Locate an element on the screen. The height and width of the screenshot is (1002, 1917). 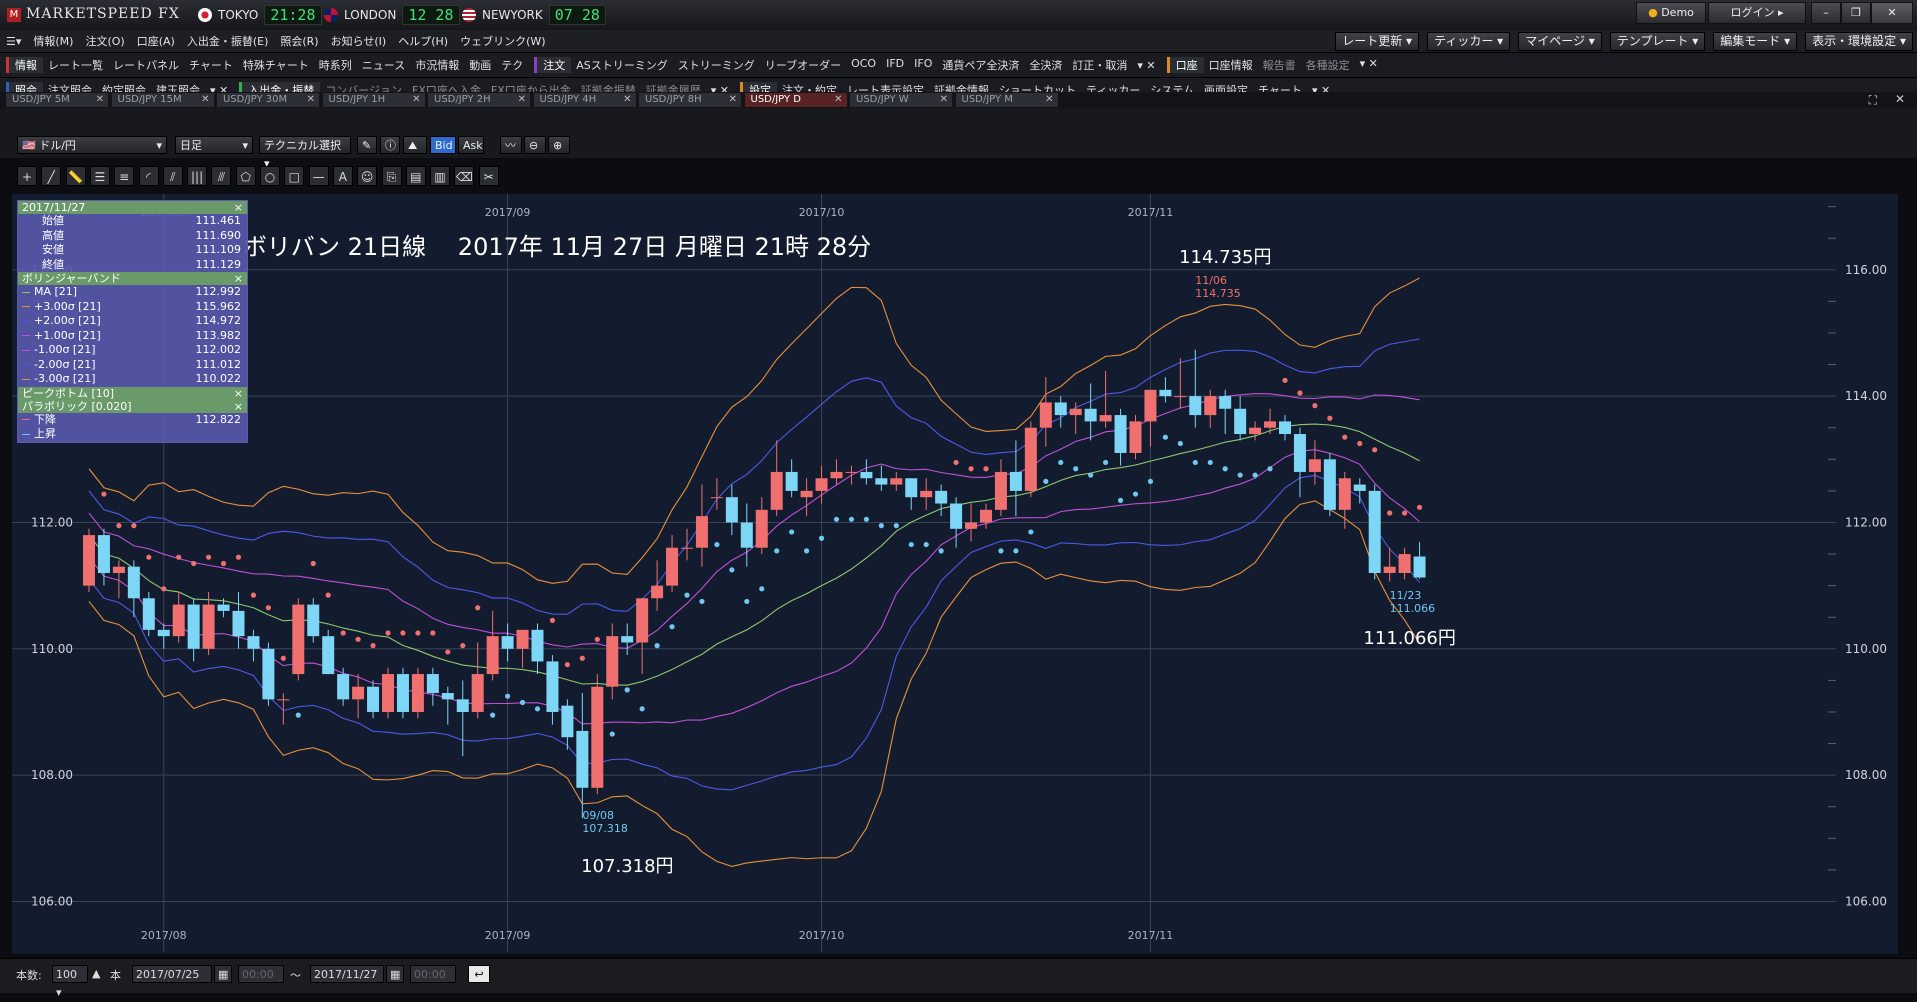
app-menu-icon: ☰▾ is located at coordinates (13, 41).